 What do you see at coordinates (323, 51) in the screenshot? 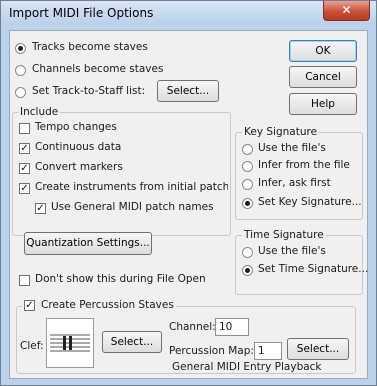
I see `ok-button: OK` at bounding box center [323, 51].